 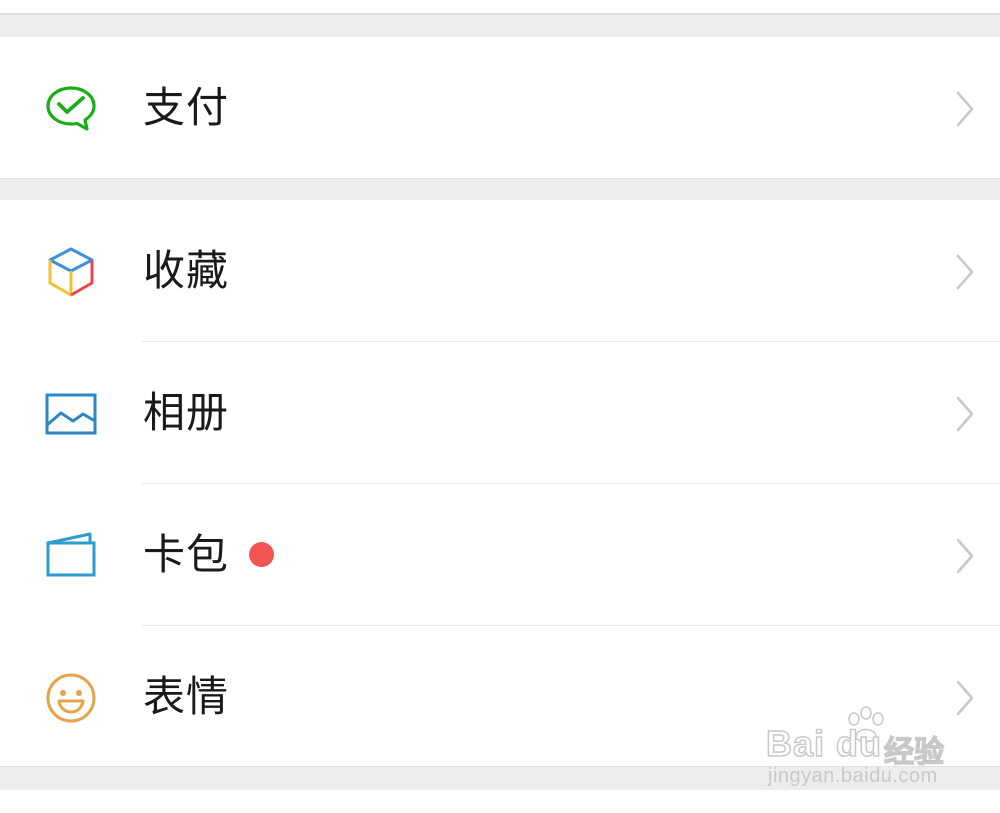 I want to click on album-picture-icon, so click(x=71, y=414).